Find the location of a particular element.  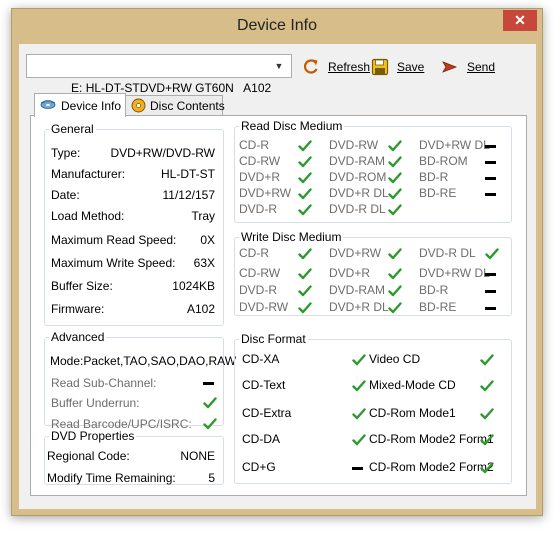

read_disc_medium-item-label: DVD+RW DL is located at coordinates (454, 145).